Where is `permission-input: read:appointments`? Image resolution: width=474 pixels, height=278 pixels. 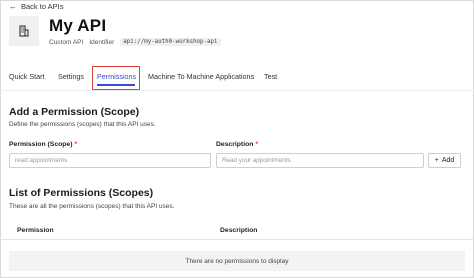 permission-input: read:appointments is located at coordinates (110, 160).